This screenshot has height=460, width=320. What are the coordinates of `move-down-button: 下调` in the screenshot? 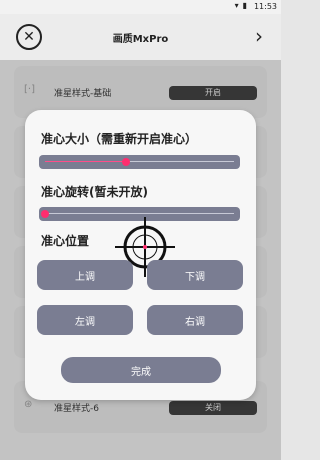 It's located at (195, 275).